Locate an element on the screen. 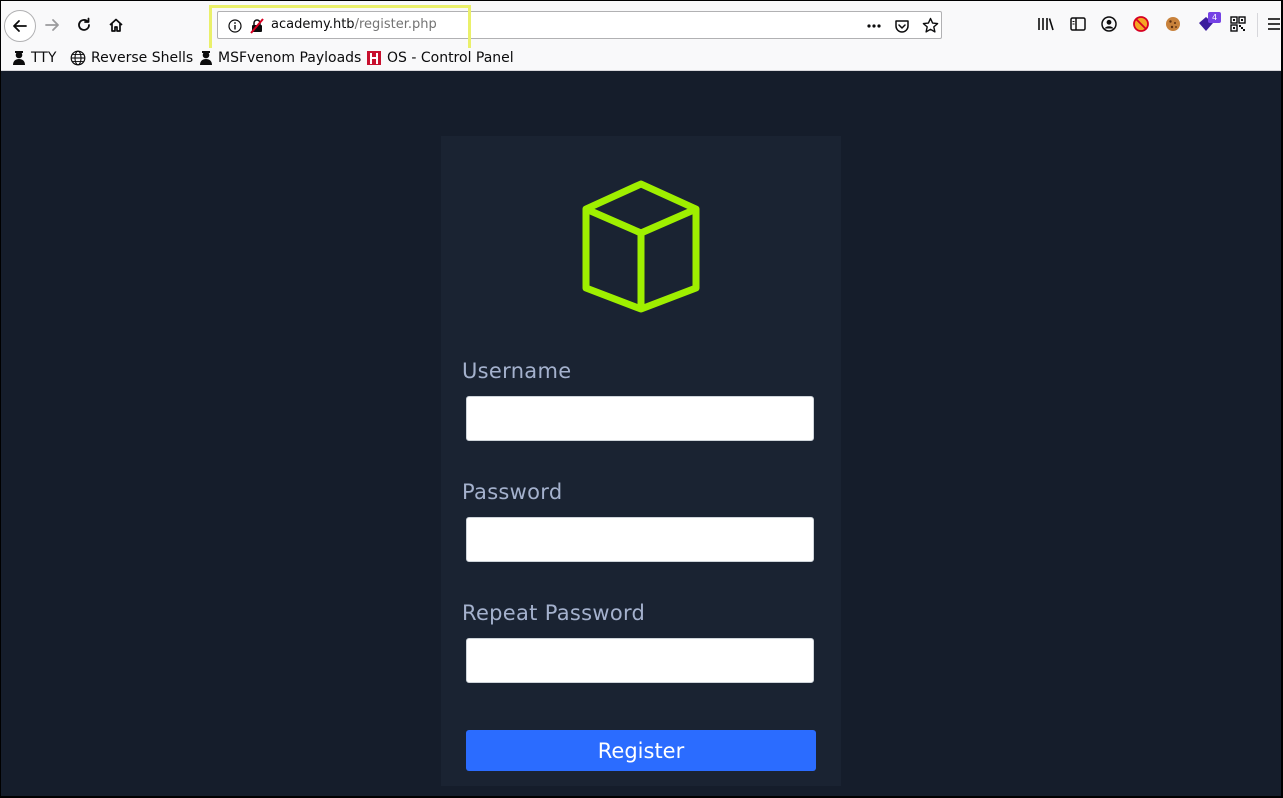  browser-toolbar: academy.htb/register.php 4 is located at coordinates (641, 26).